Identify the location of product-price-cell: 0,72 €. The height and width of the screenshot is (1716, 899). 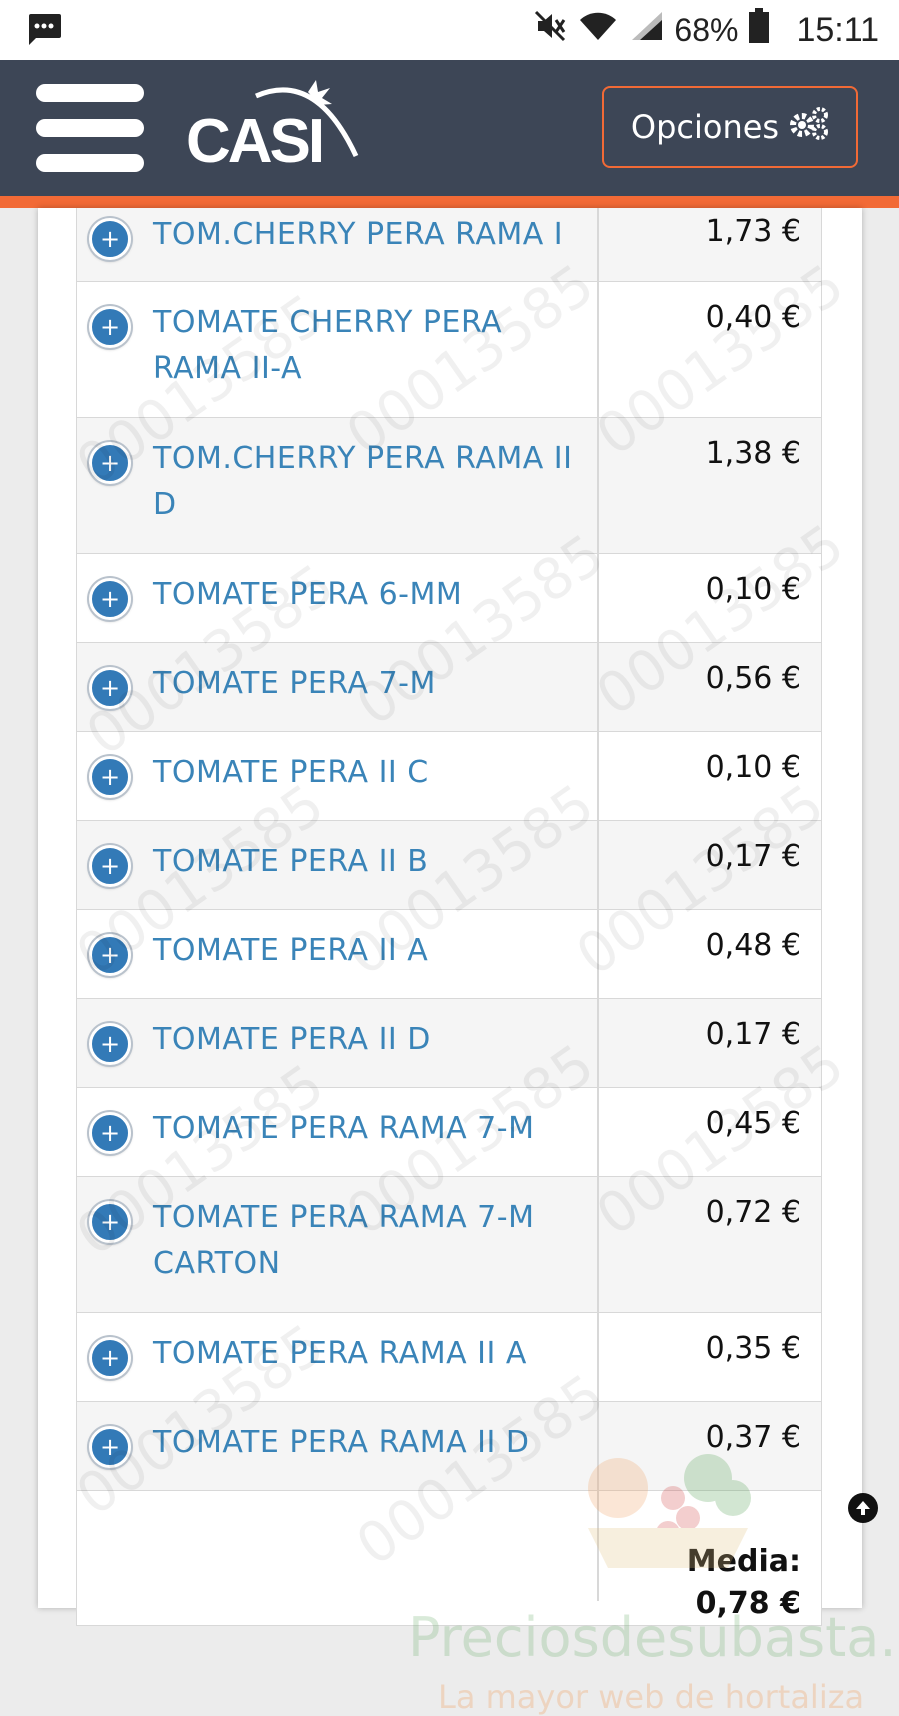
(753, 1212).